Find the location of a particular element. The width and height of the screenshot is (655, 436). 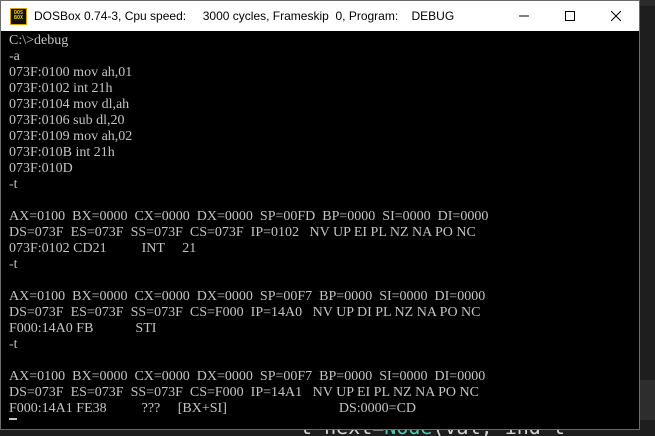

dosbox-icon: DOS BOX is located at coordinates (18, 16).